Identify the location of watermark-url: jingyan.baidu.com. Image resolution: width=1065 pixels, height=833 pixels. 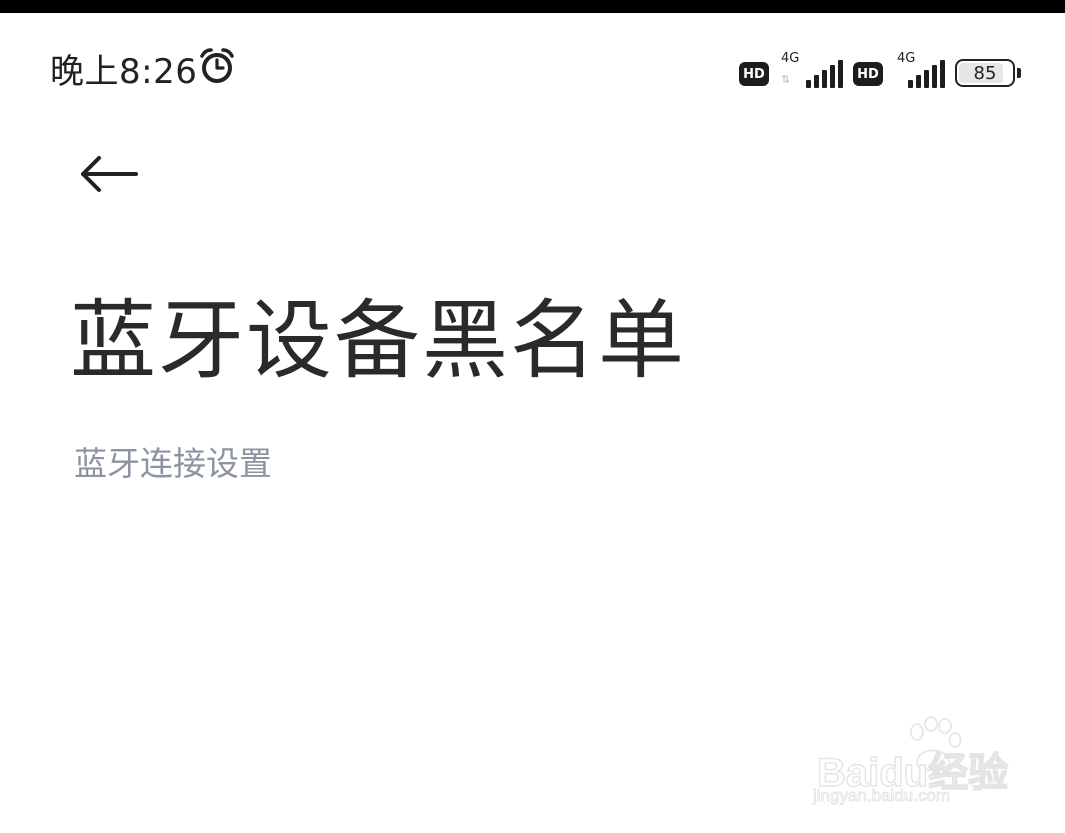
(882, 796).